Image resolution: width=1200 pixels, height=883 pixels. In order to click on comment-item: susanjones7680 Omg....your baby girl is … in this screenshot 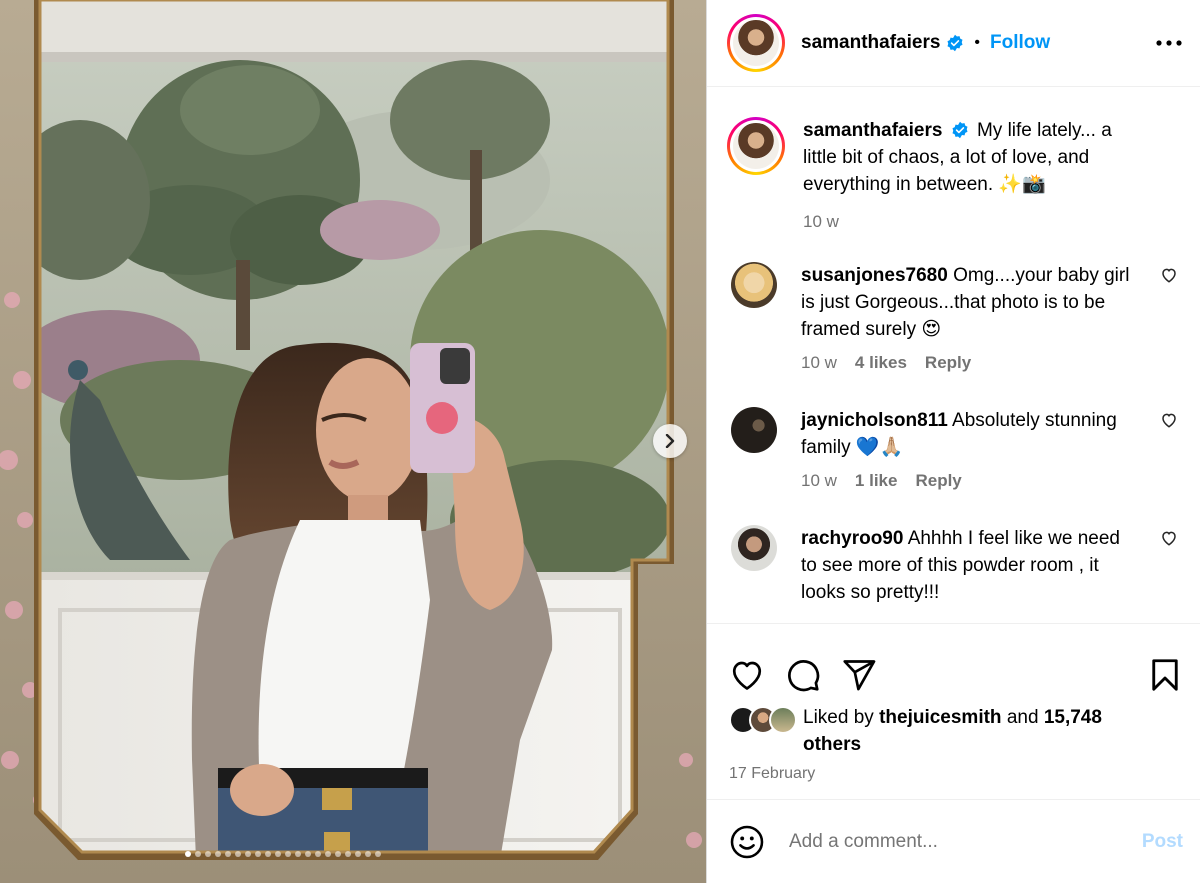, I will do `click(963, 317)`.